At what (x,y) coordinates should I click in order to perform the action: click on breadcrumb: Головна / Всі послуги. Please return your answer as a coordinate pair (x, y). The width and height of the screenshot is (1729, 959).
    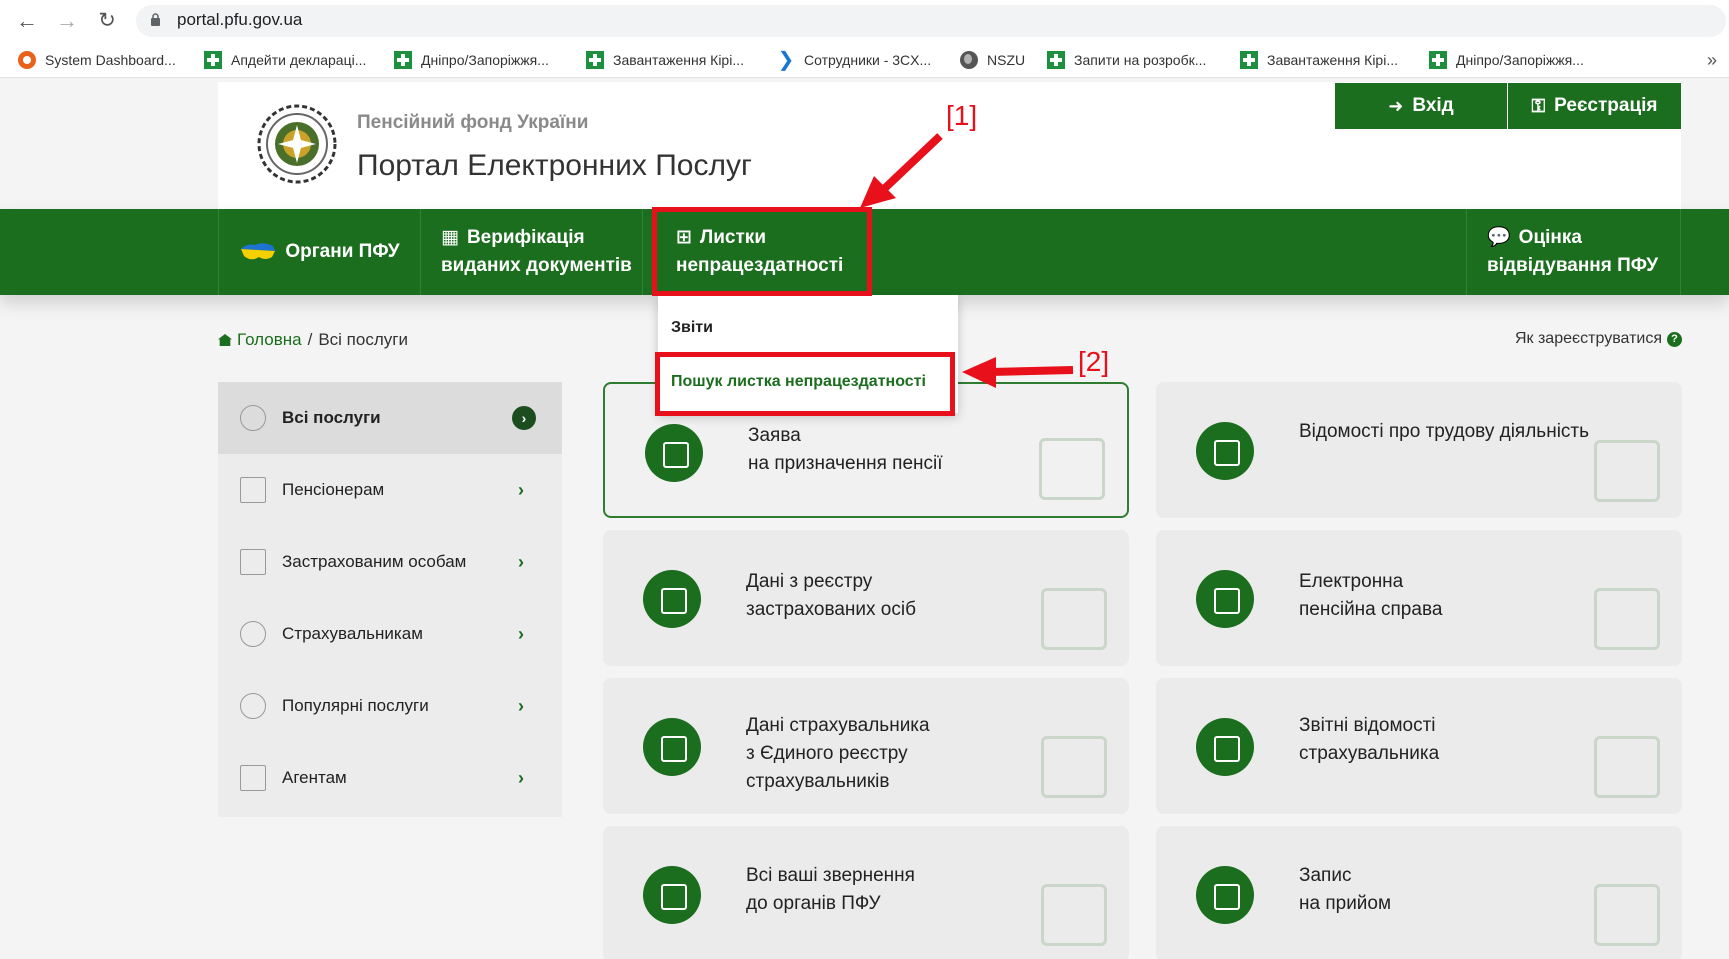
    Looking at the image, I should click on (313, 340).